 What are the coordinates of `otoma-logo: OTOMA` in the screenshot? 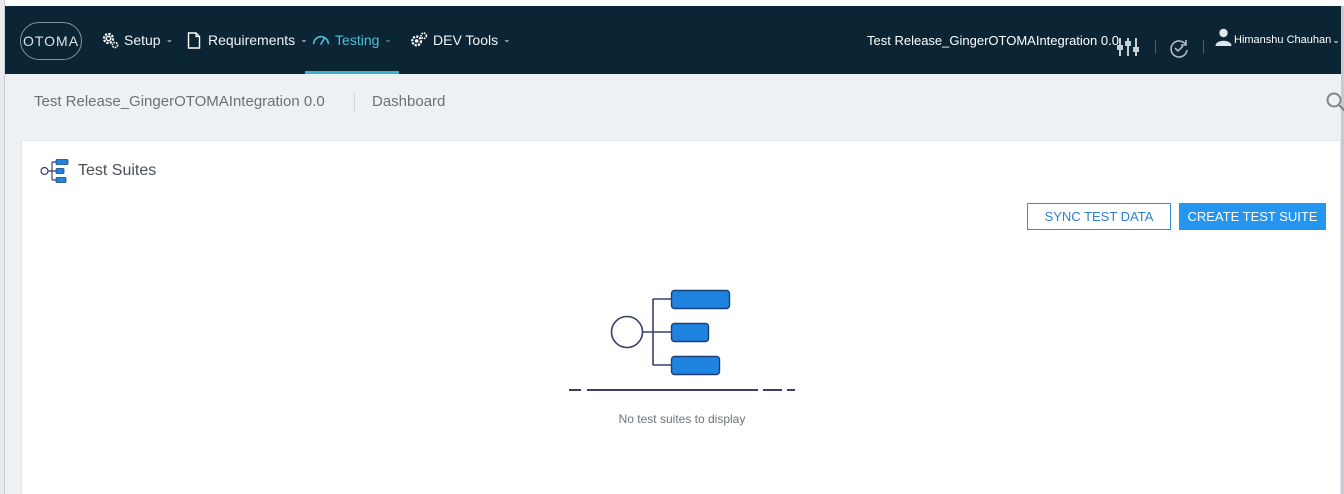 It's located at (51, 41).